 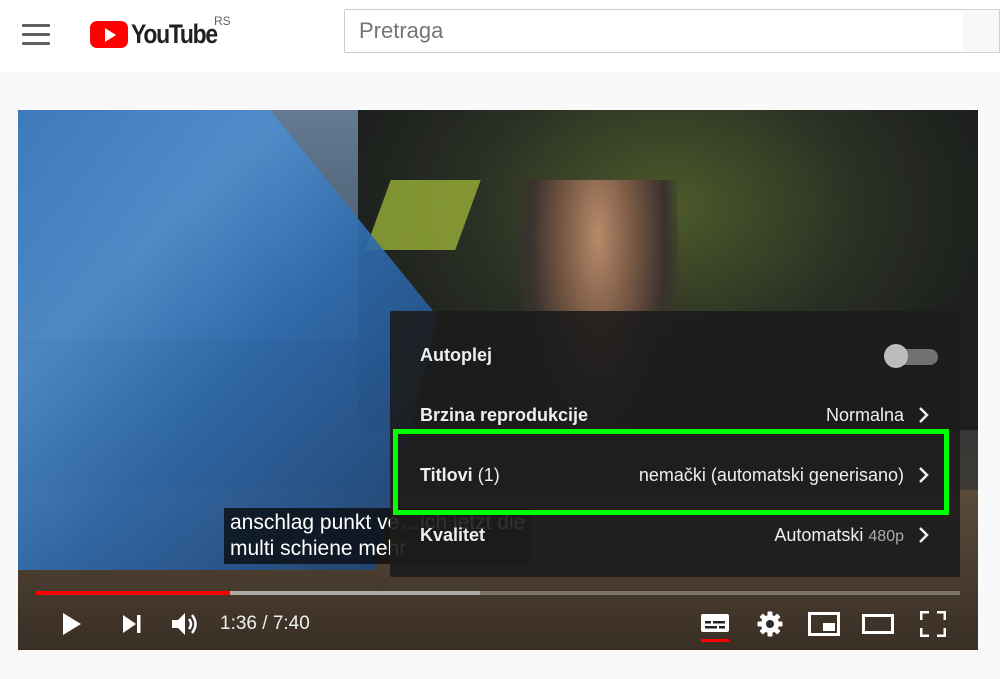 I want to click on volume-button, so click(x=186, y=624).